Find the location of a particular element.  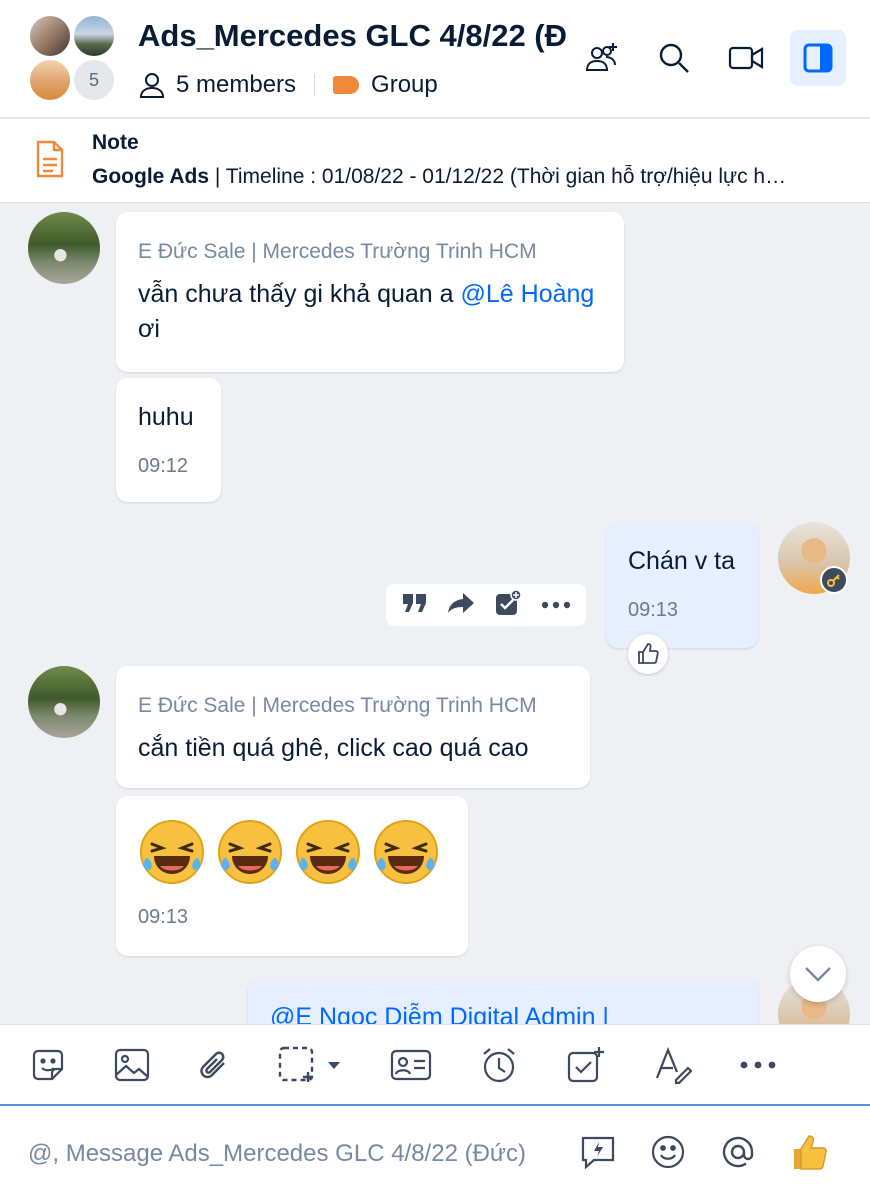

note-title: Note is located at coordinates (115, 142).